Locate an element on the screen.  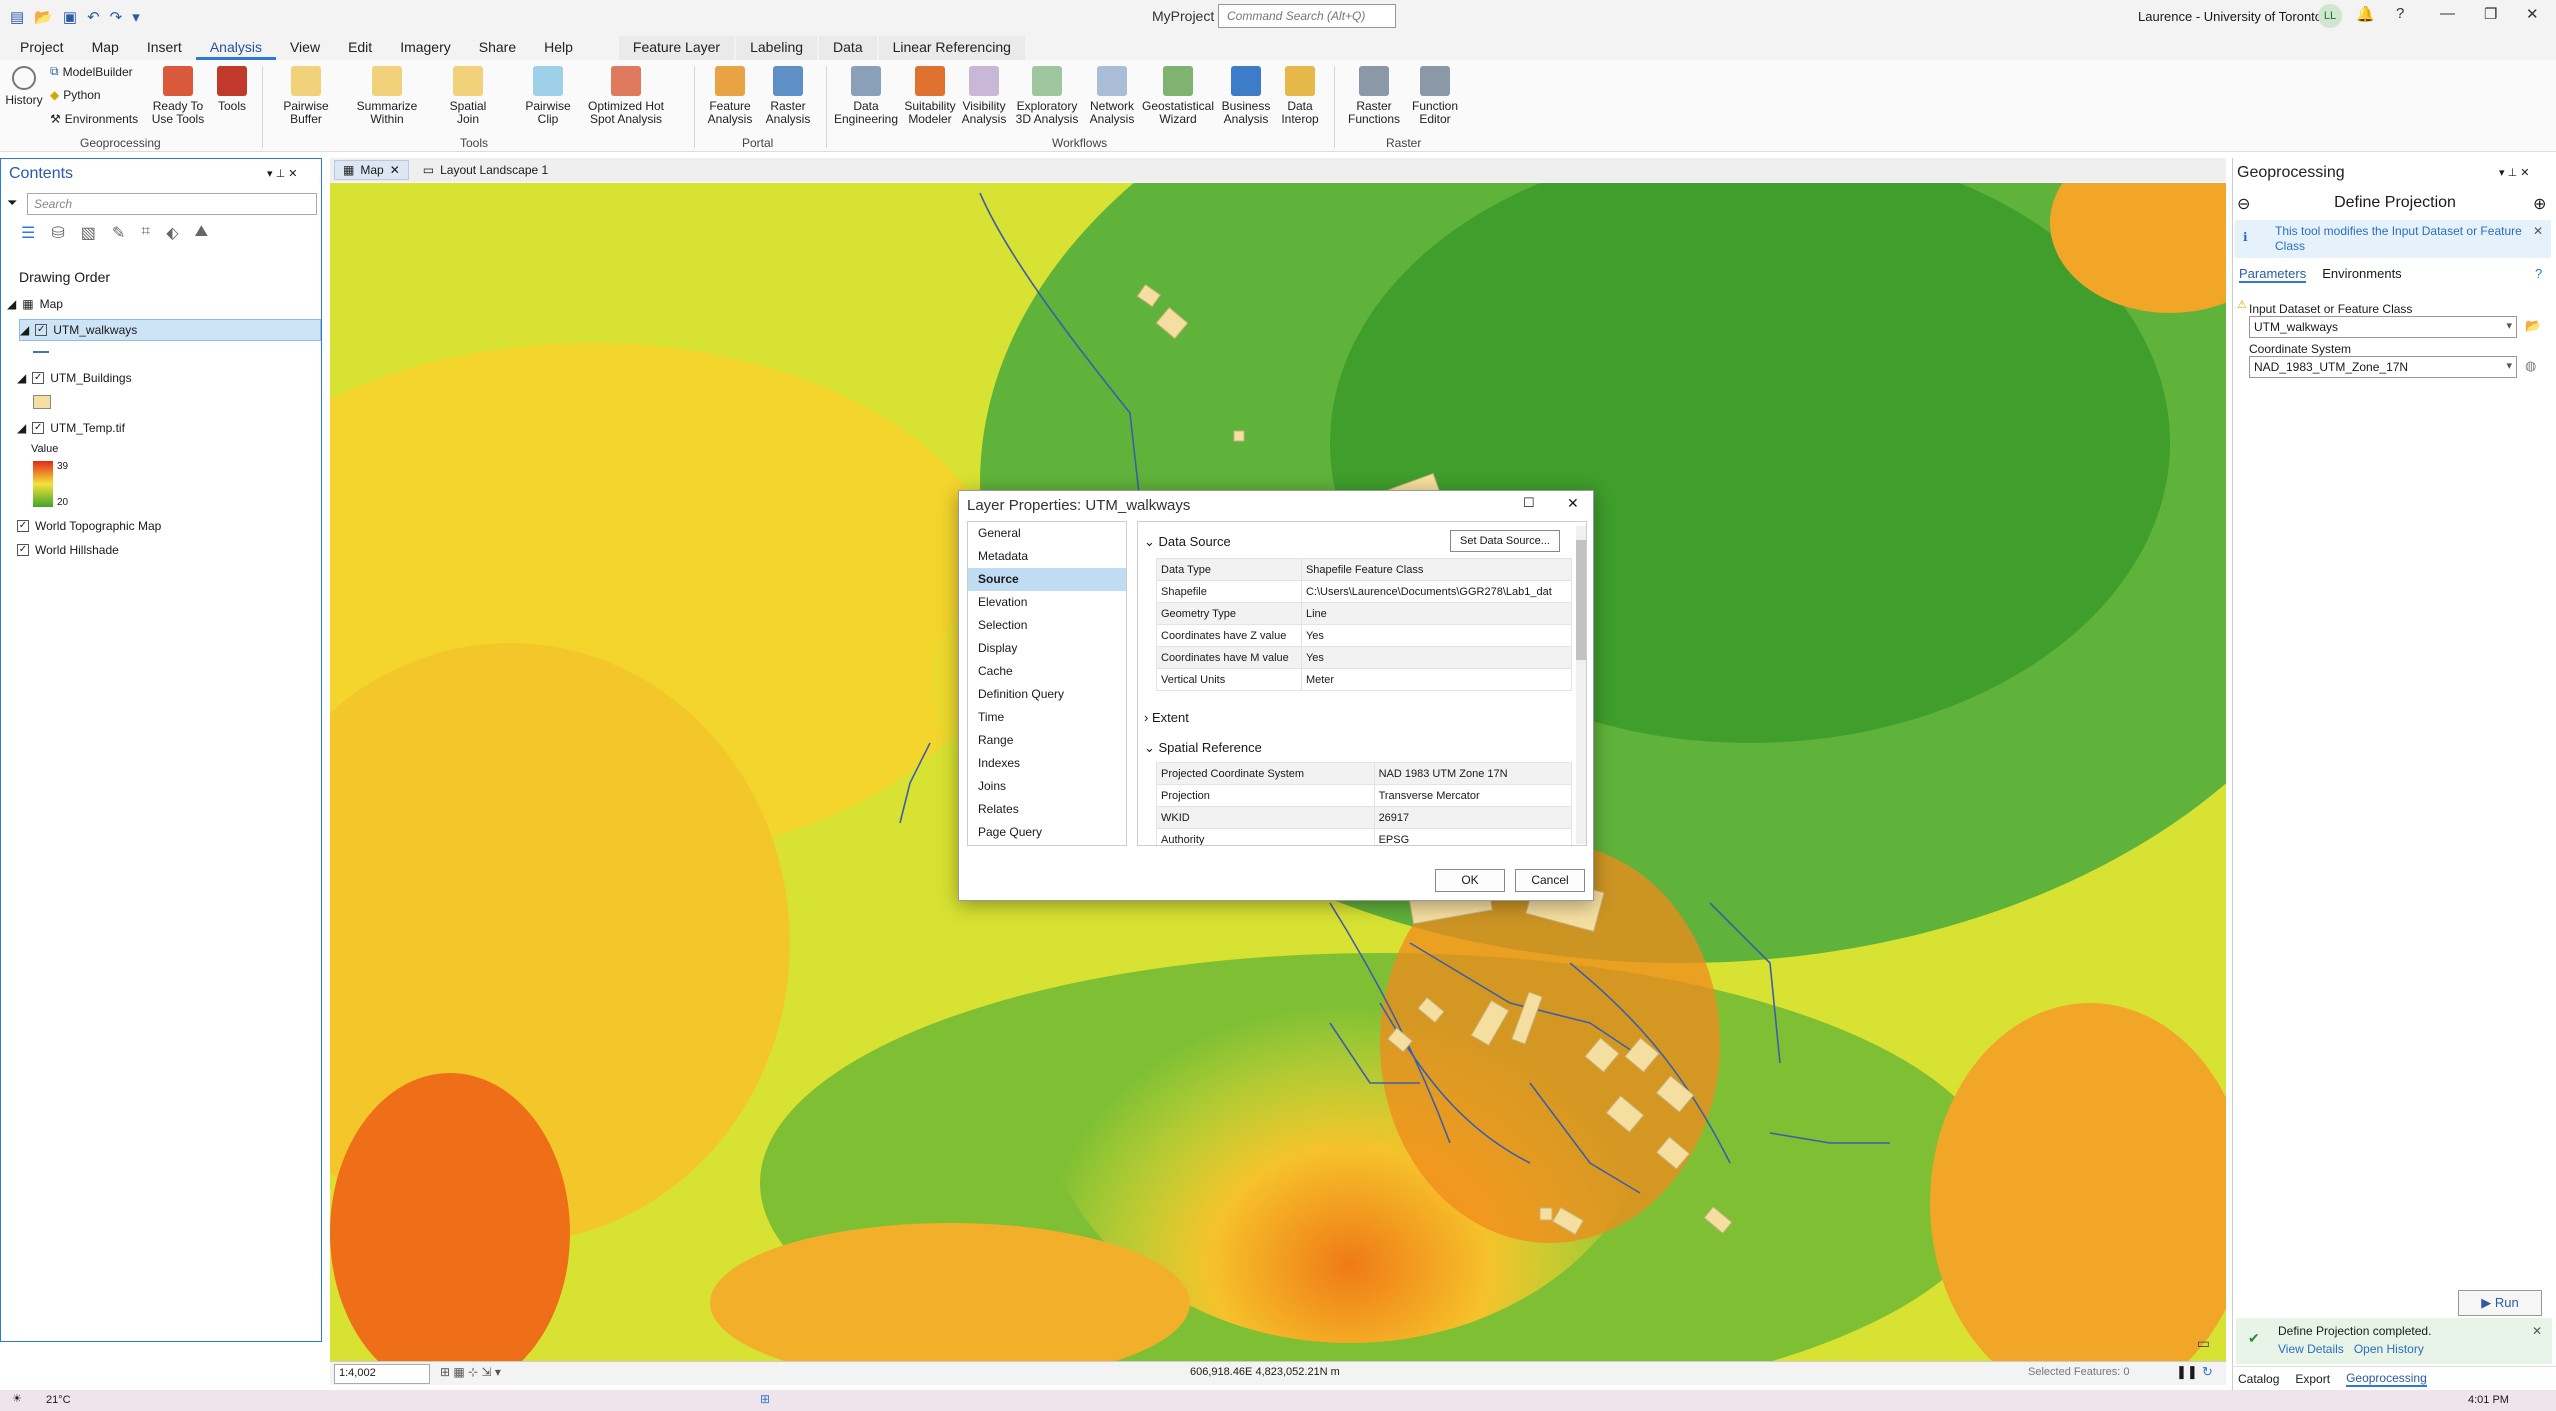
browse-folder-icon: 📂 is located at coordinates (2533, 326).